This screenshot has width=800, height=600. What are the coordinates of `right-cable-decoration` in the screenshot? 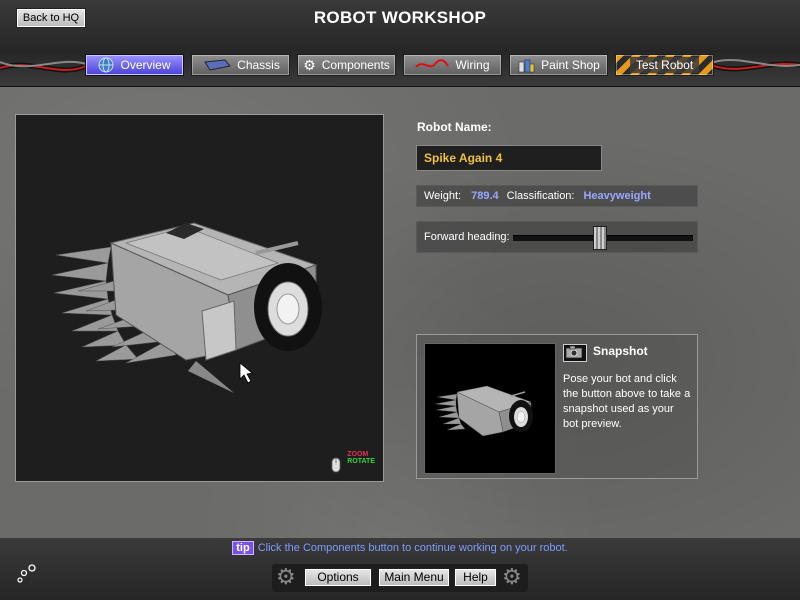 It's located at (757, 65).